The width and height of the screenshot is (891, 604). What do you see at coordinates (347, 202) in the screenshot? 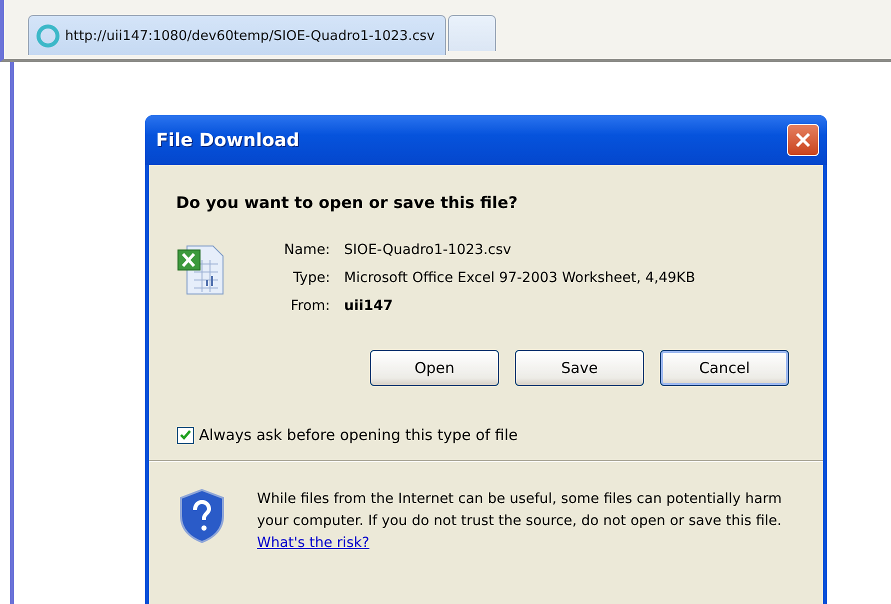
I see `question-text: Do you want to open or save this file?` at bounding box center [347, 202].